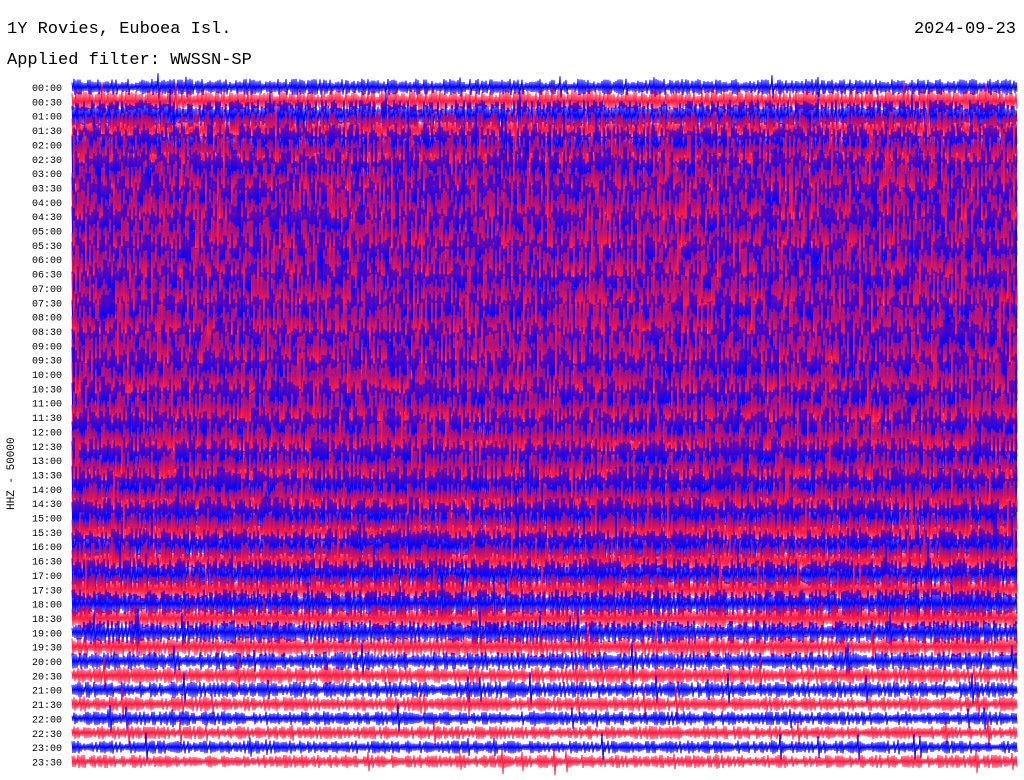 The width and height of the screenshot is (1024, 780). Describe the element at coordinates (47, 763) in the screenshot. I see `row-label: 23:30` at that location.